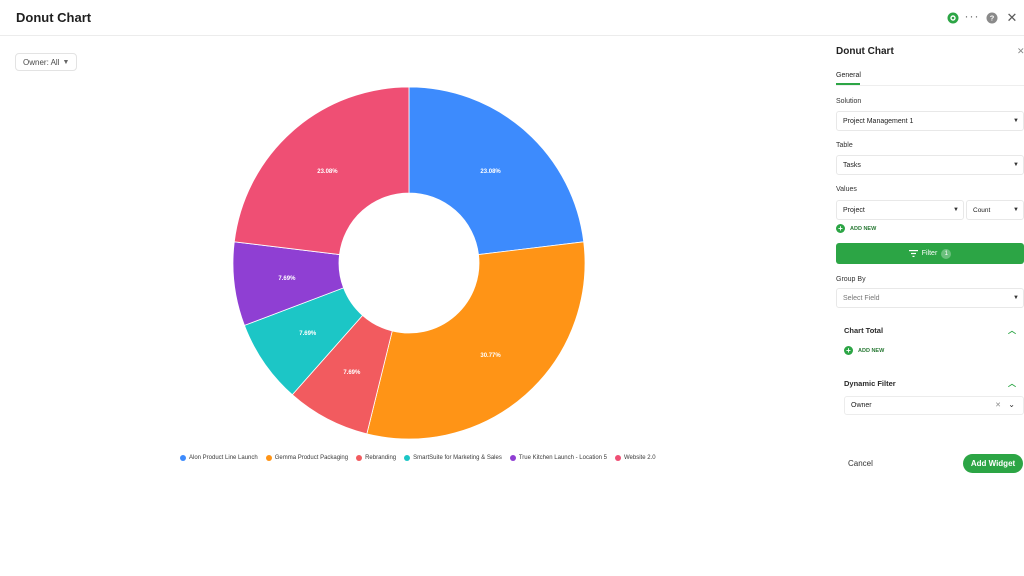  What do you see at coordinates (913, 253) in the screenshot?
I see `filter-icon` at bounding box center [913, 253].